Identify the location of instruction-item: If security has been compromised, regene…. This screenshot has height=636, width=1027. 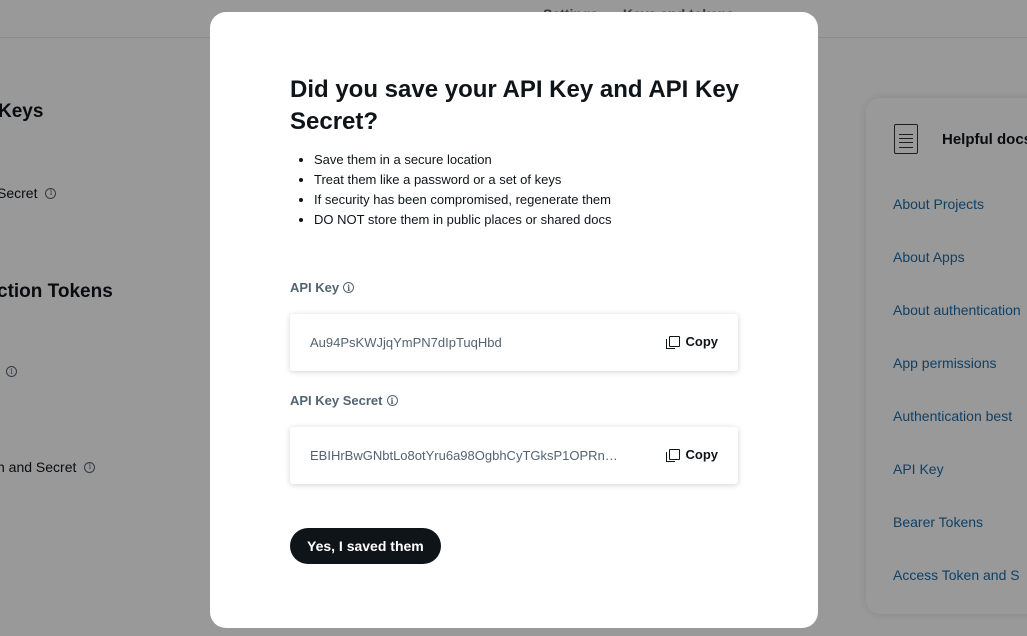
(462, 200).